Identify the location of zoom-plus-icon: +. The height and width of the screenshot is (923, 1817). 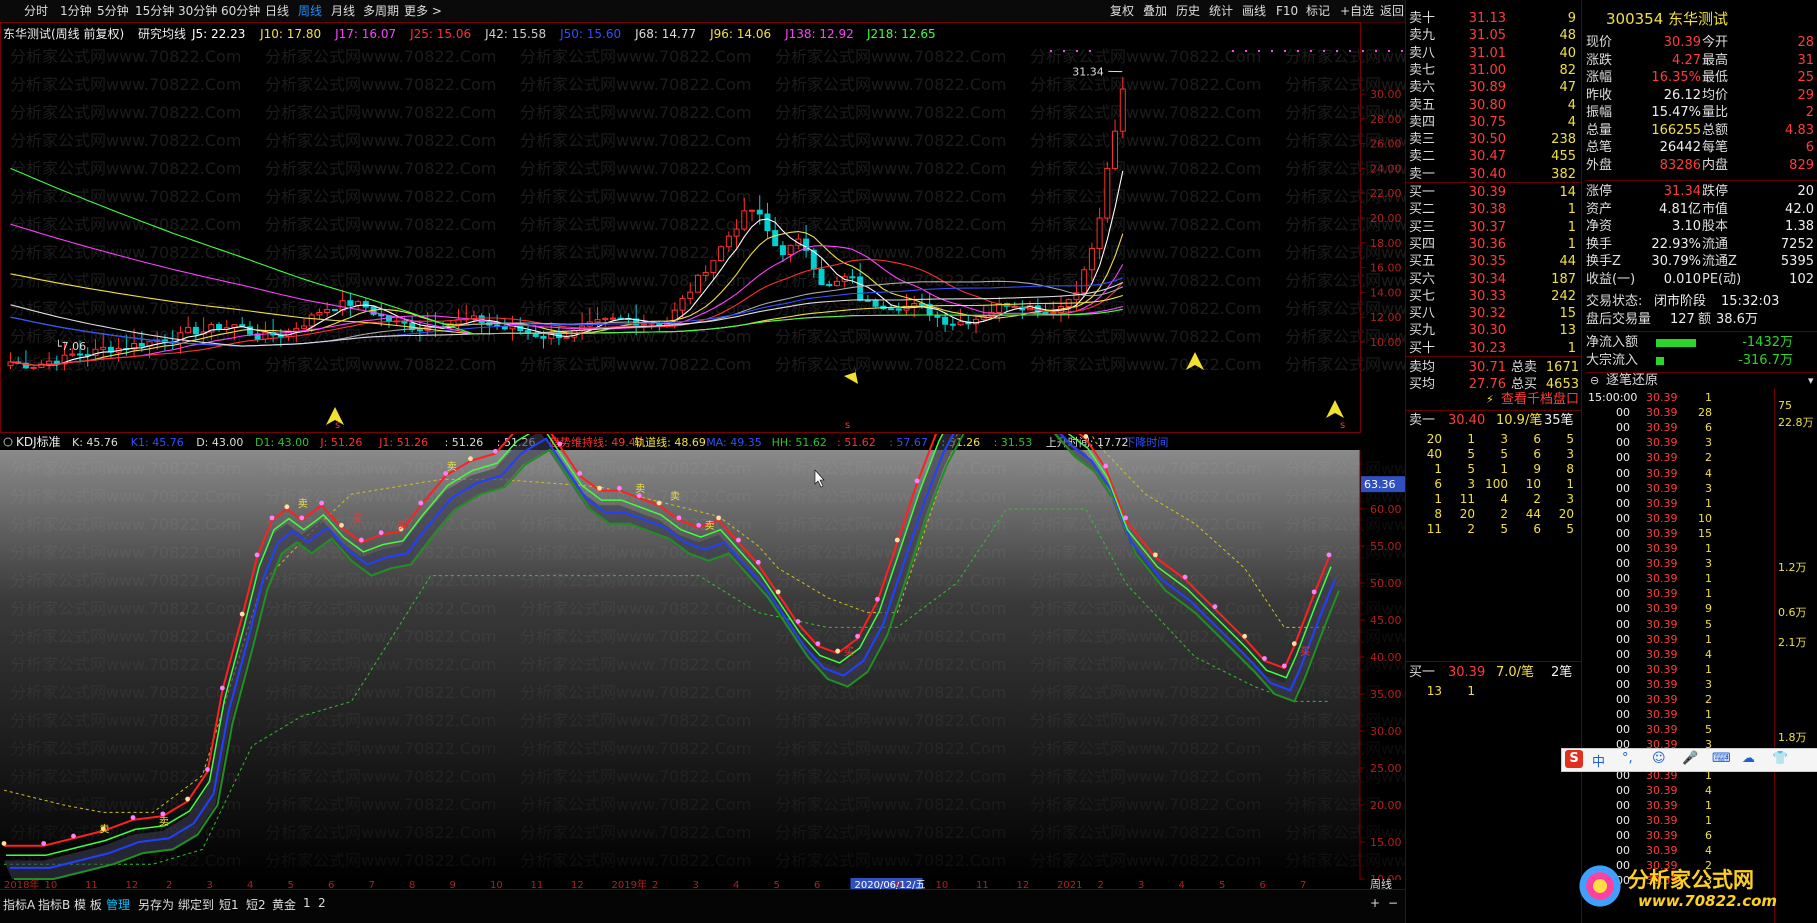
(1375, 903).